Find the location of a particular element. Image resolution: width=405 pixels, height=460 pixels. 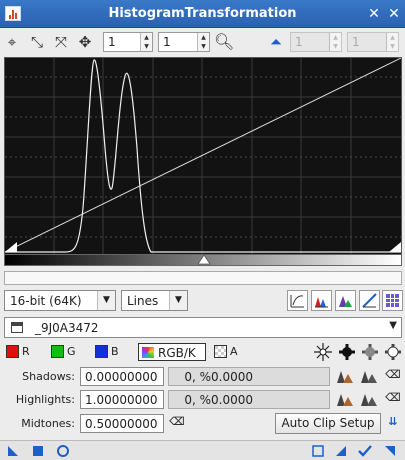

midtones-reset-icon: ⌫ is located at coordinates (177, 423).